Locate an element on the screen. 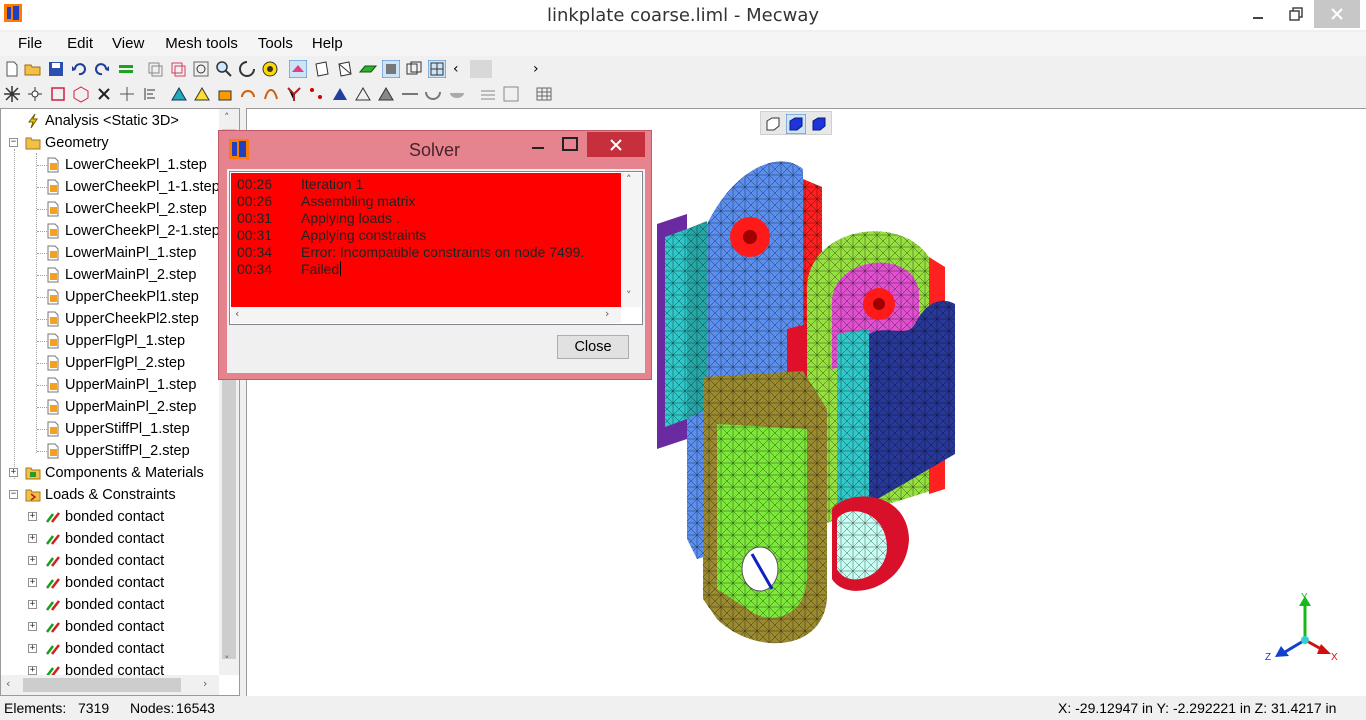 This screenshot has width=1366, height=720. delete-icon is located at coordinates (104, 94).